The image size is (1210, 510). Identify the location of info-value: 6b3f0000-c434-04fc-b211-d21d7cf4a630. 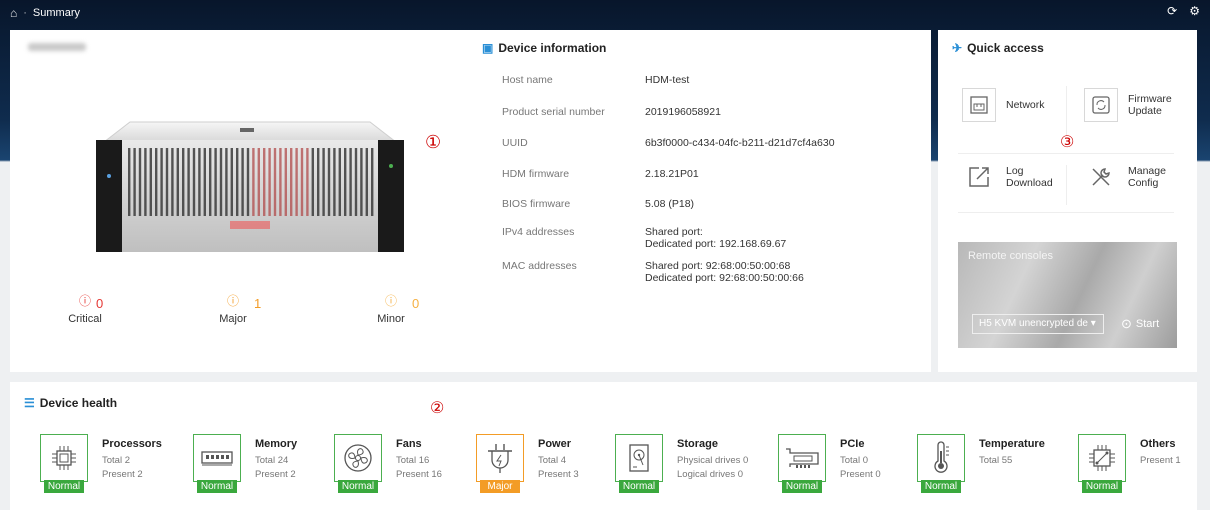
(740, 143).